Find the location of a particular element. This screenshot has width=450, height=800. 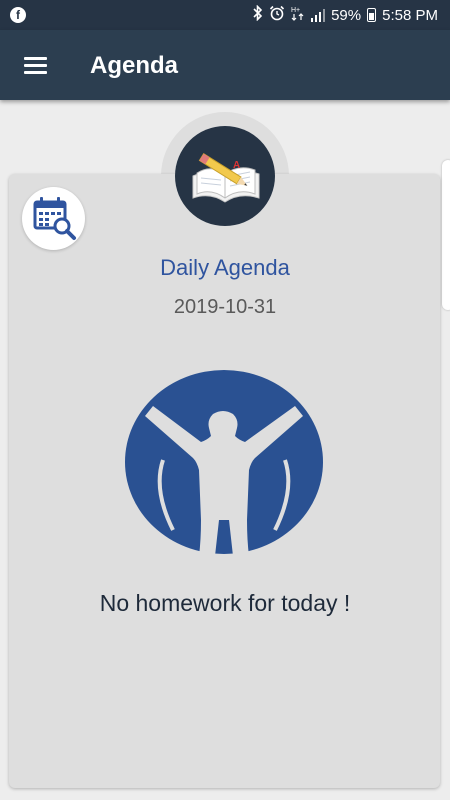

svg-text: A is located at coordinates (236, 165).